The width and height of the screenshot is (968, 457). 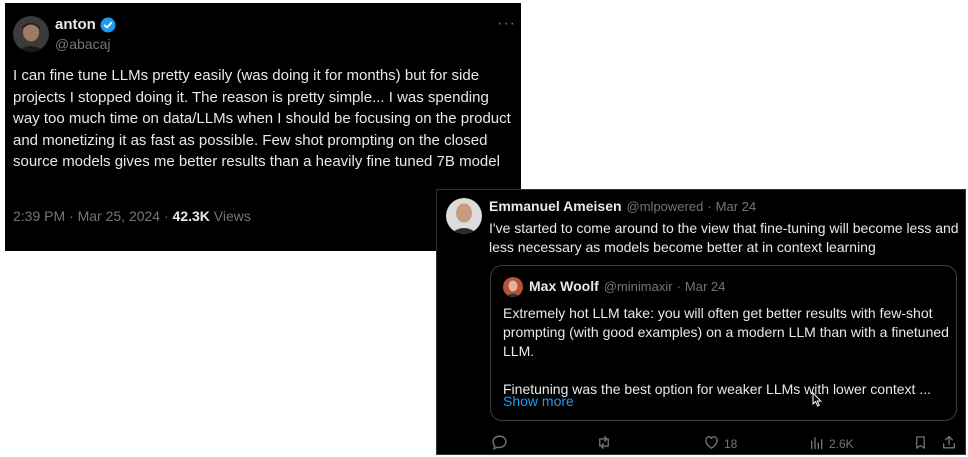 I want to click on quoted-date: Mar 24, so click(x=705, y=286).